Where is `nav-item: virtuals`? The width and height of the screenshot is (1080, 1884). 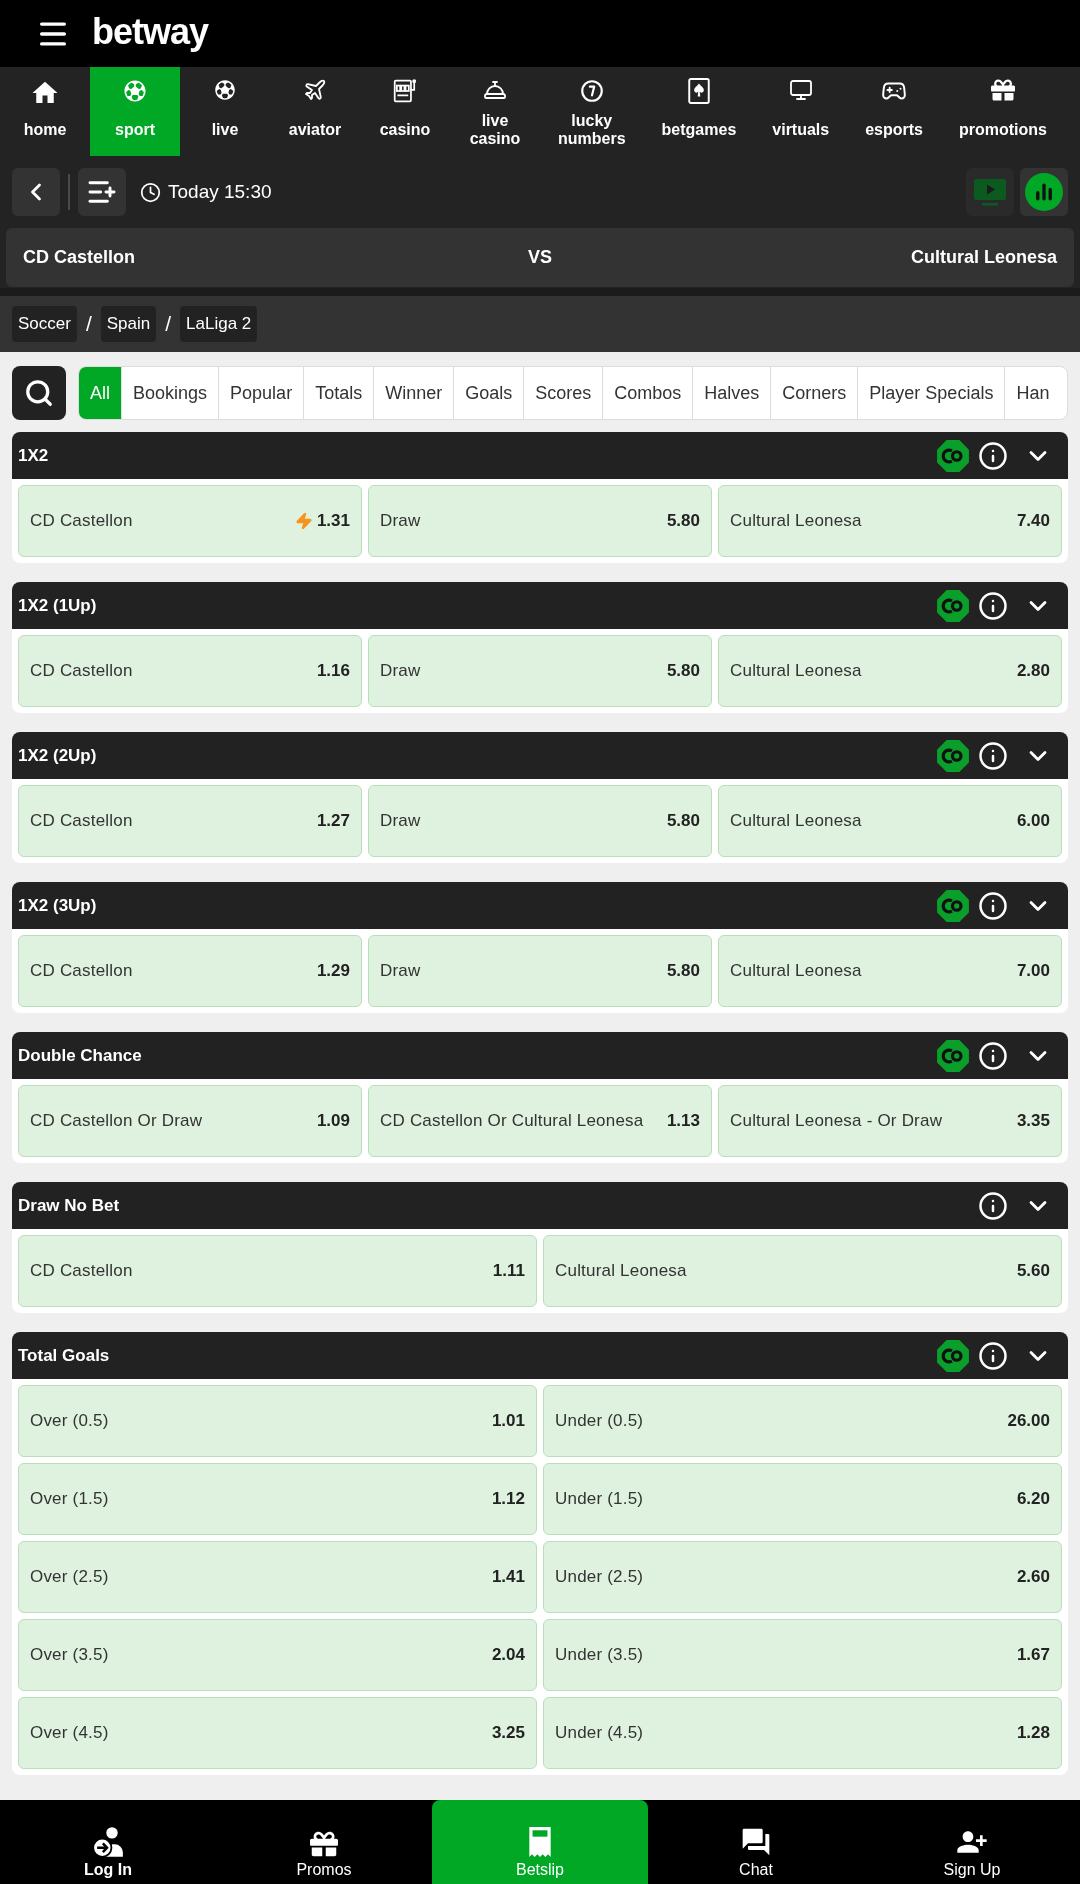 nav-item: virtuals is located at coordinates (801, 111).